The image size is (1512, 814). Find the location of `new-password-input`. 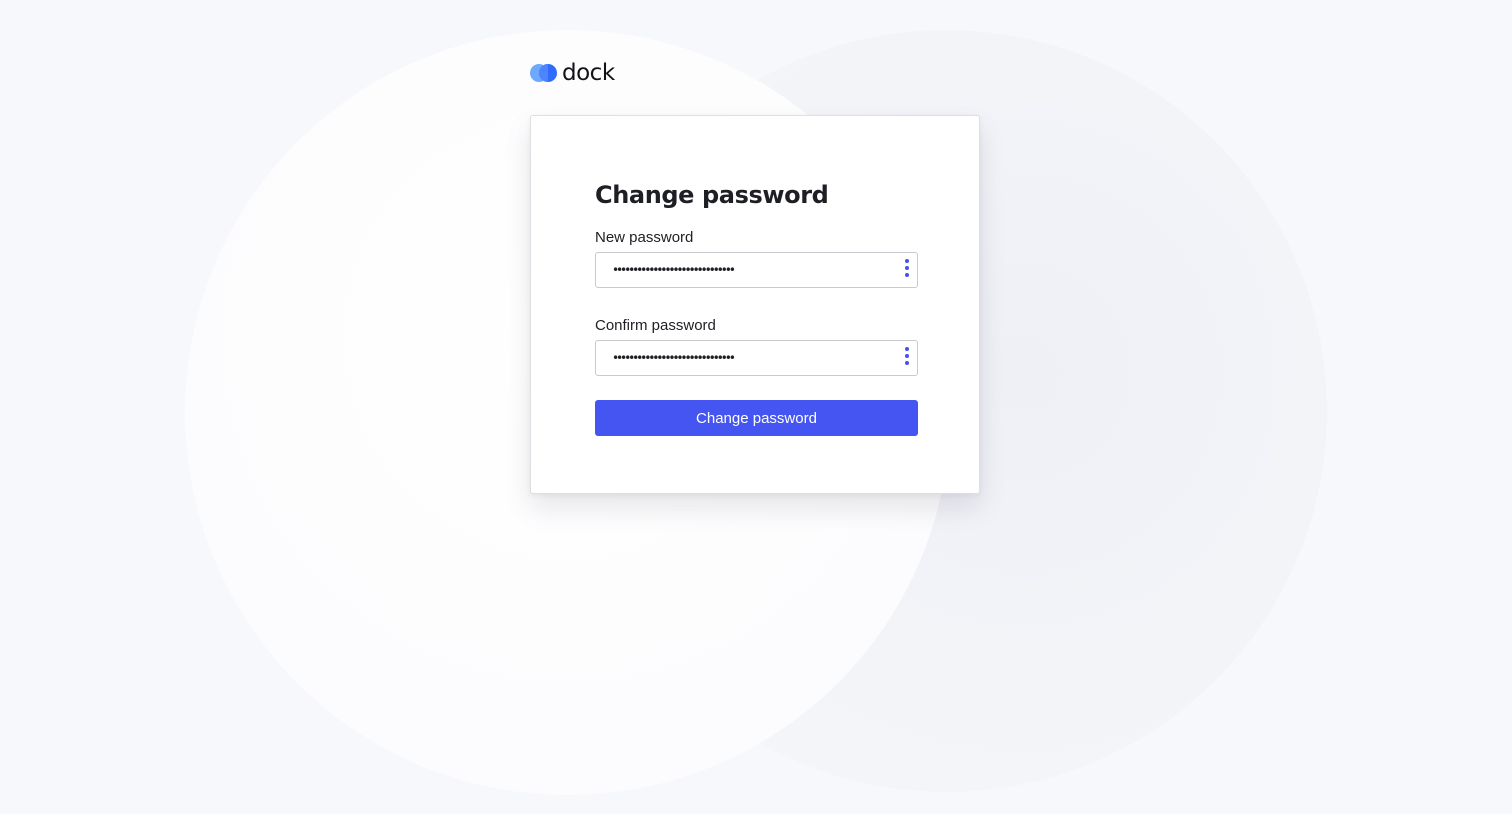

new-password-input is located at coordinates (744, 270).